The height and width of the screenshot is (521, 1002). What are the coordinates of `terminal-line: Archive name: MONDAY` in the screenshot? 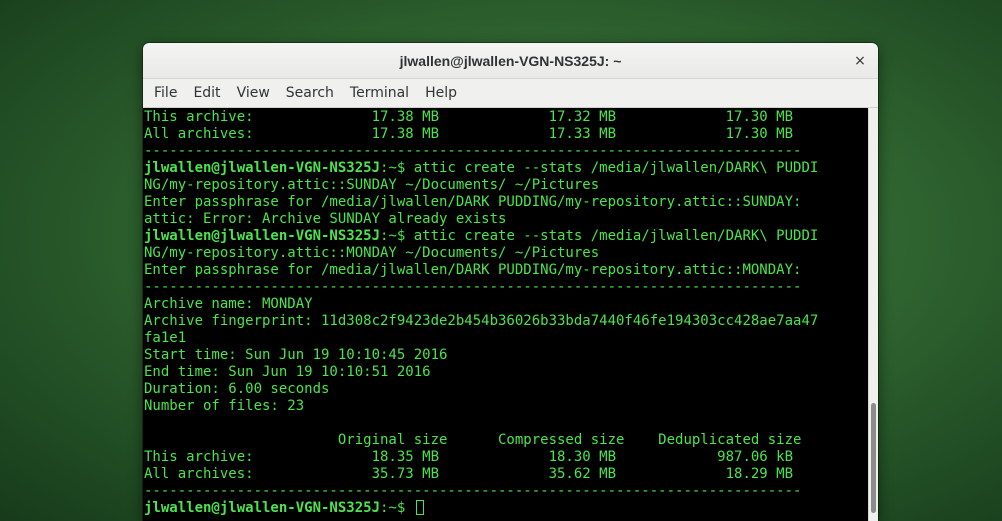 It's located at (481, 304).